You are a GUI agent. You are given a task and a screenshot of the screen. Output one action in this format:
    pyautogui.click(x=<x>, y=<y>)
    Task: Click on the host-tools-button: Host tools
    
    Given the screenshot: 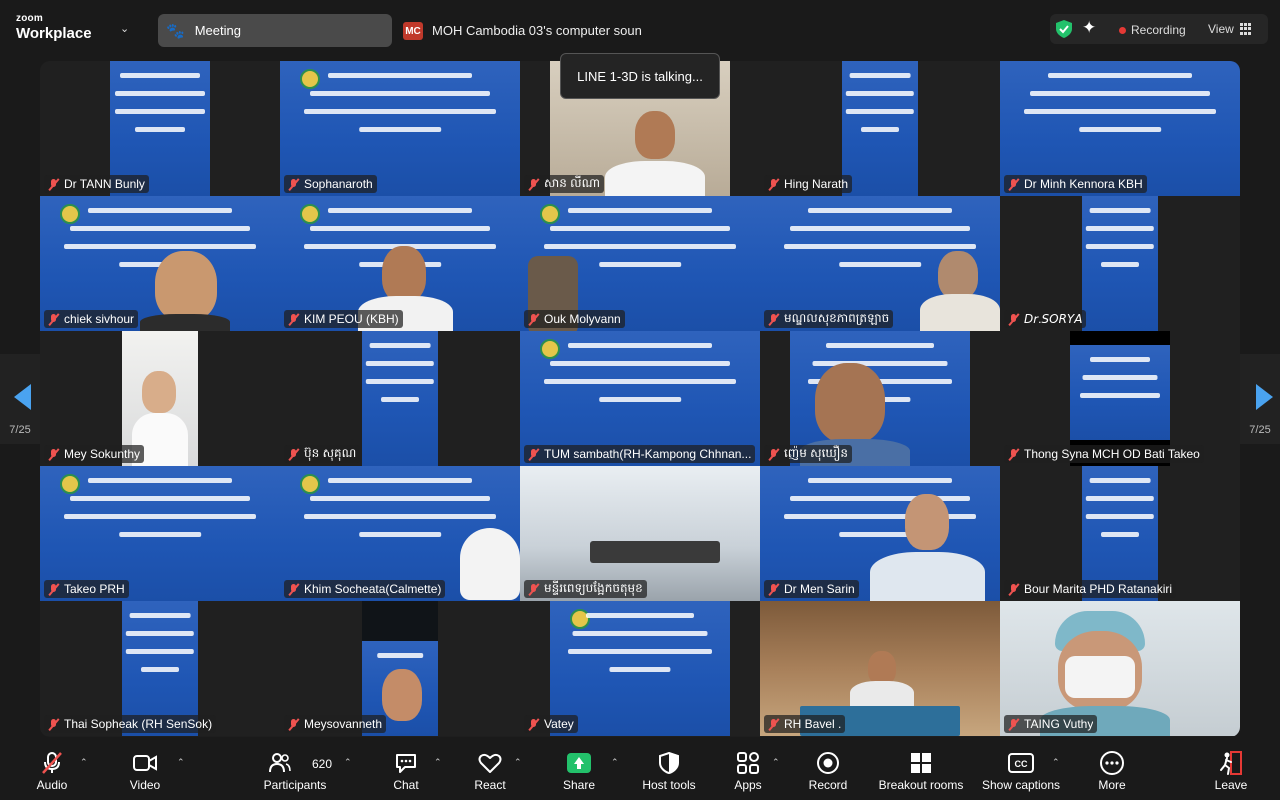 What is the action you would take?
    pyautogui.click(x=669, y=773)
    